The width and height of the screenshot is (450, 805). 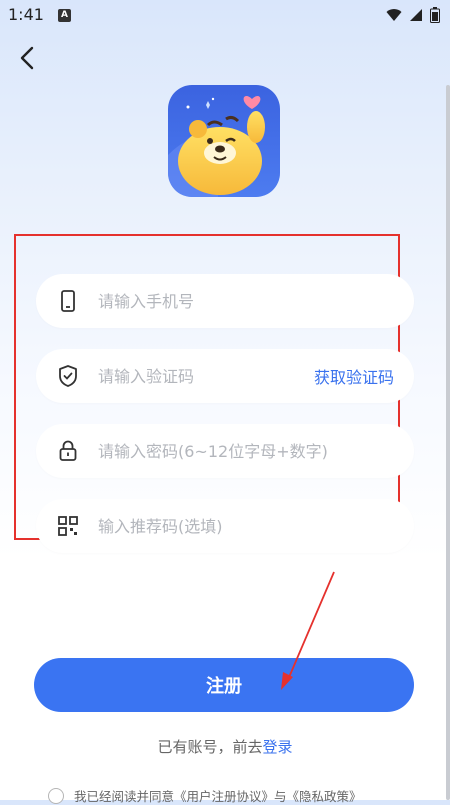 I want to click on scrollbar, so click(x=448, y=442).